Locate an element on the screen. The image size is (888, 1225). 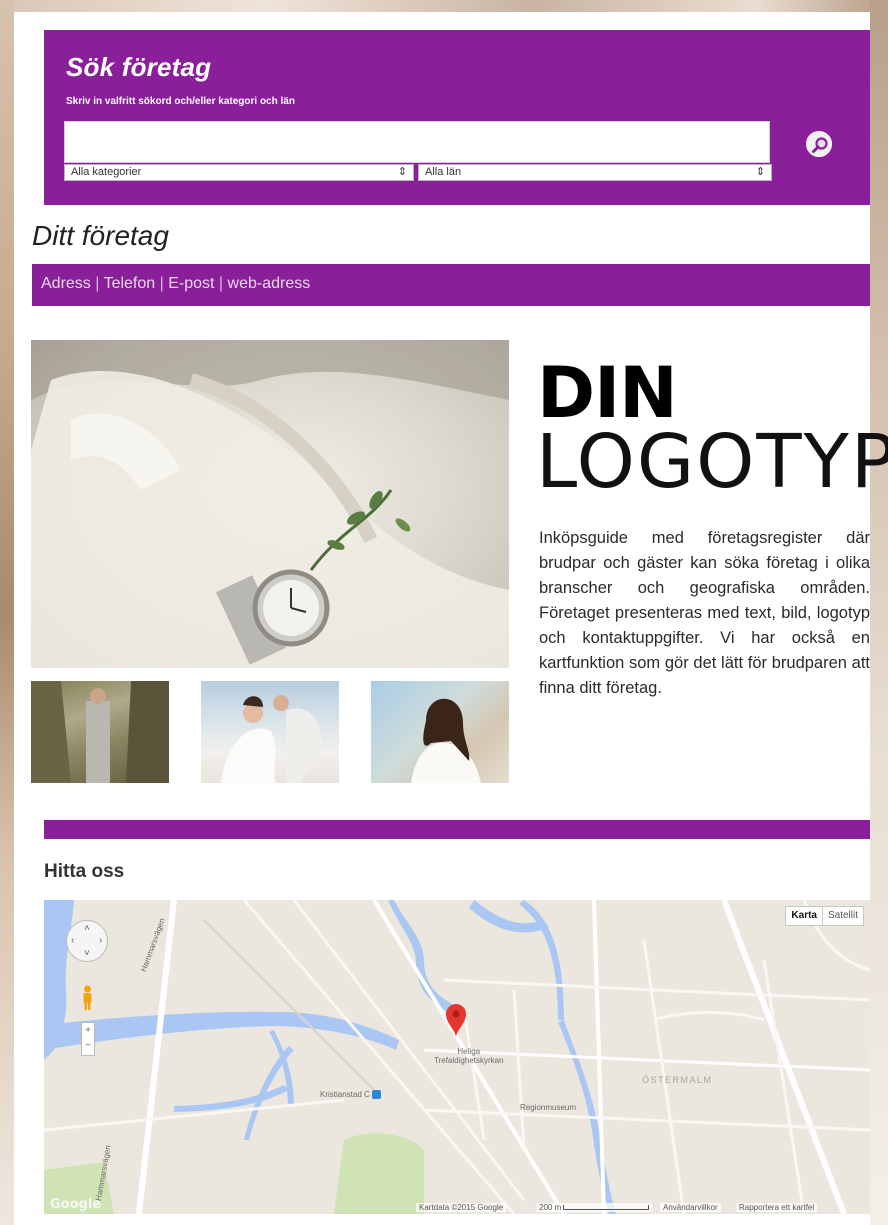
train-station-icon is located at coordinates (377, 1095).